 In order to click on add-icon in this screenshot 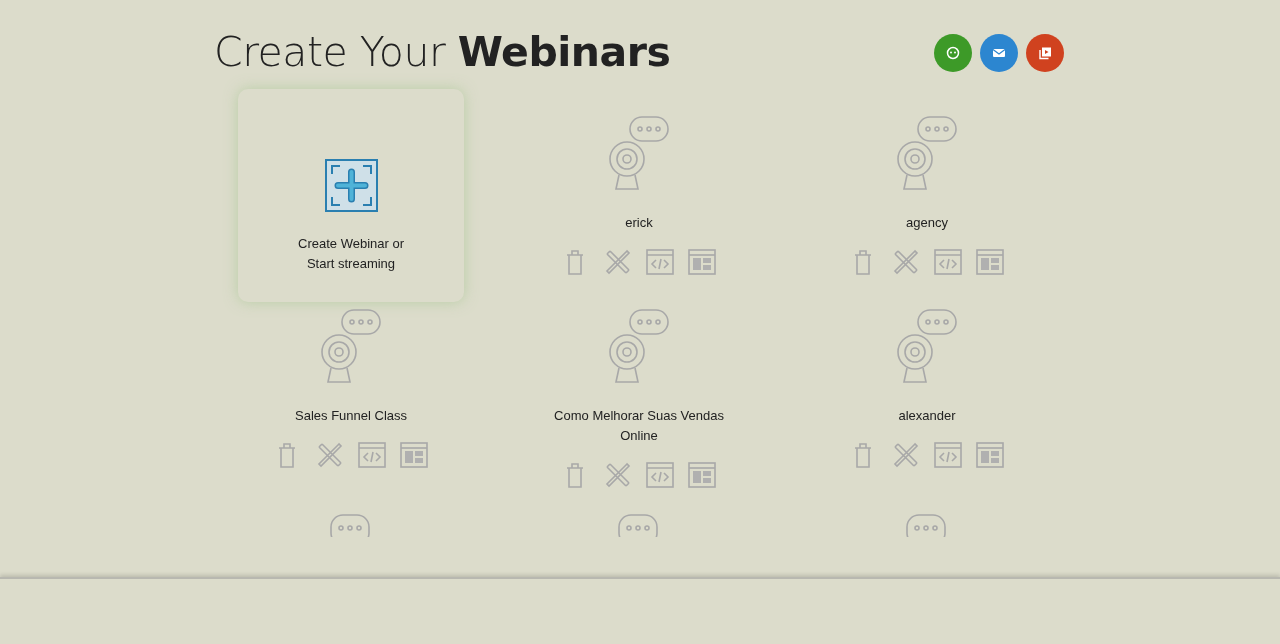, I will do `click(351, 186)`.